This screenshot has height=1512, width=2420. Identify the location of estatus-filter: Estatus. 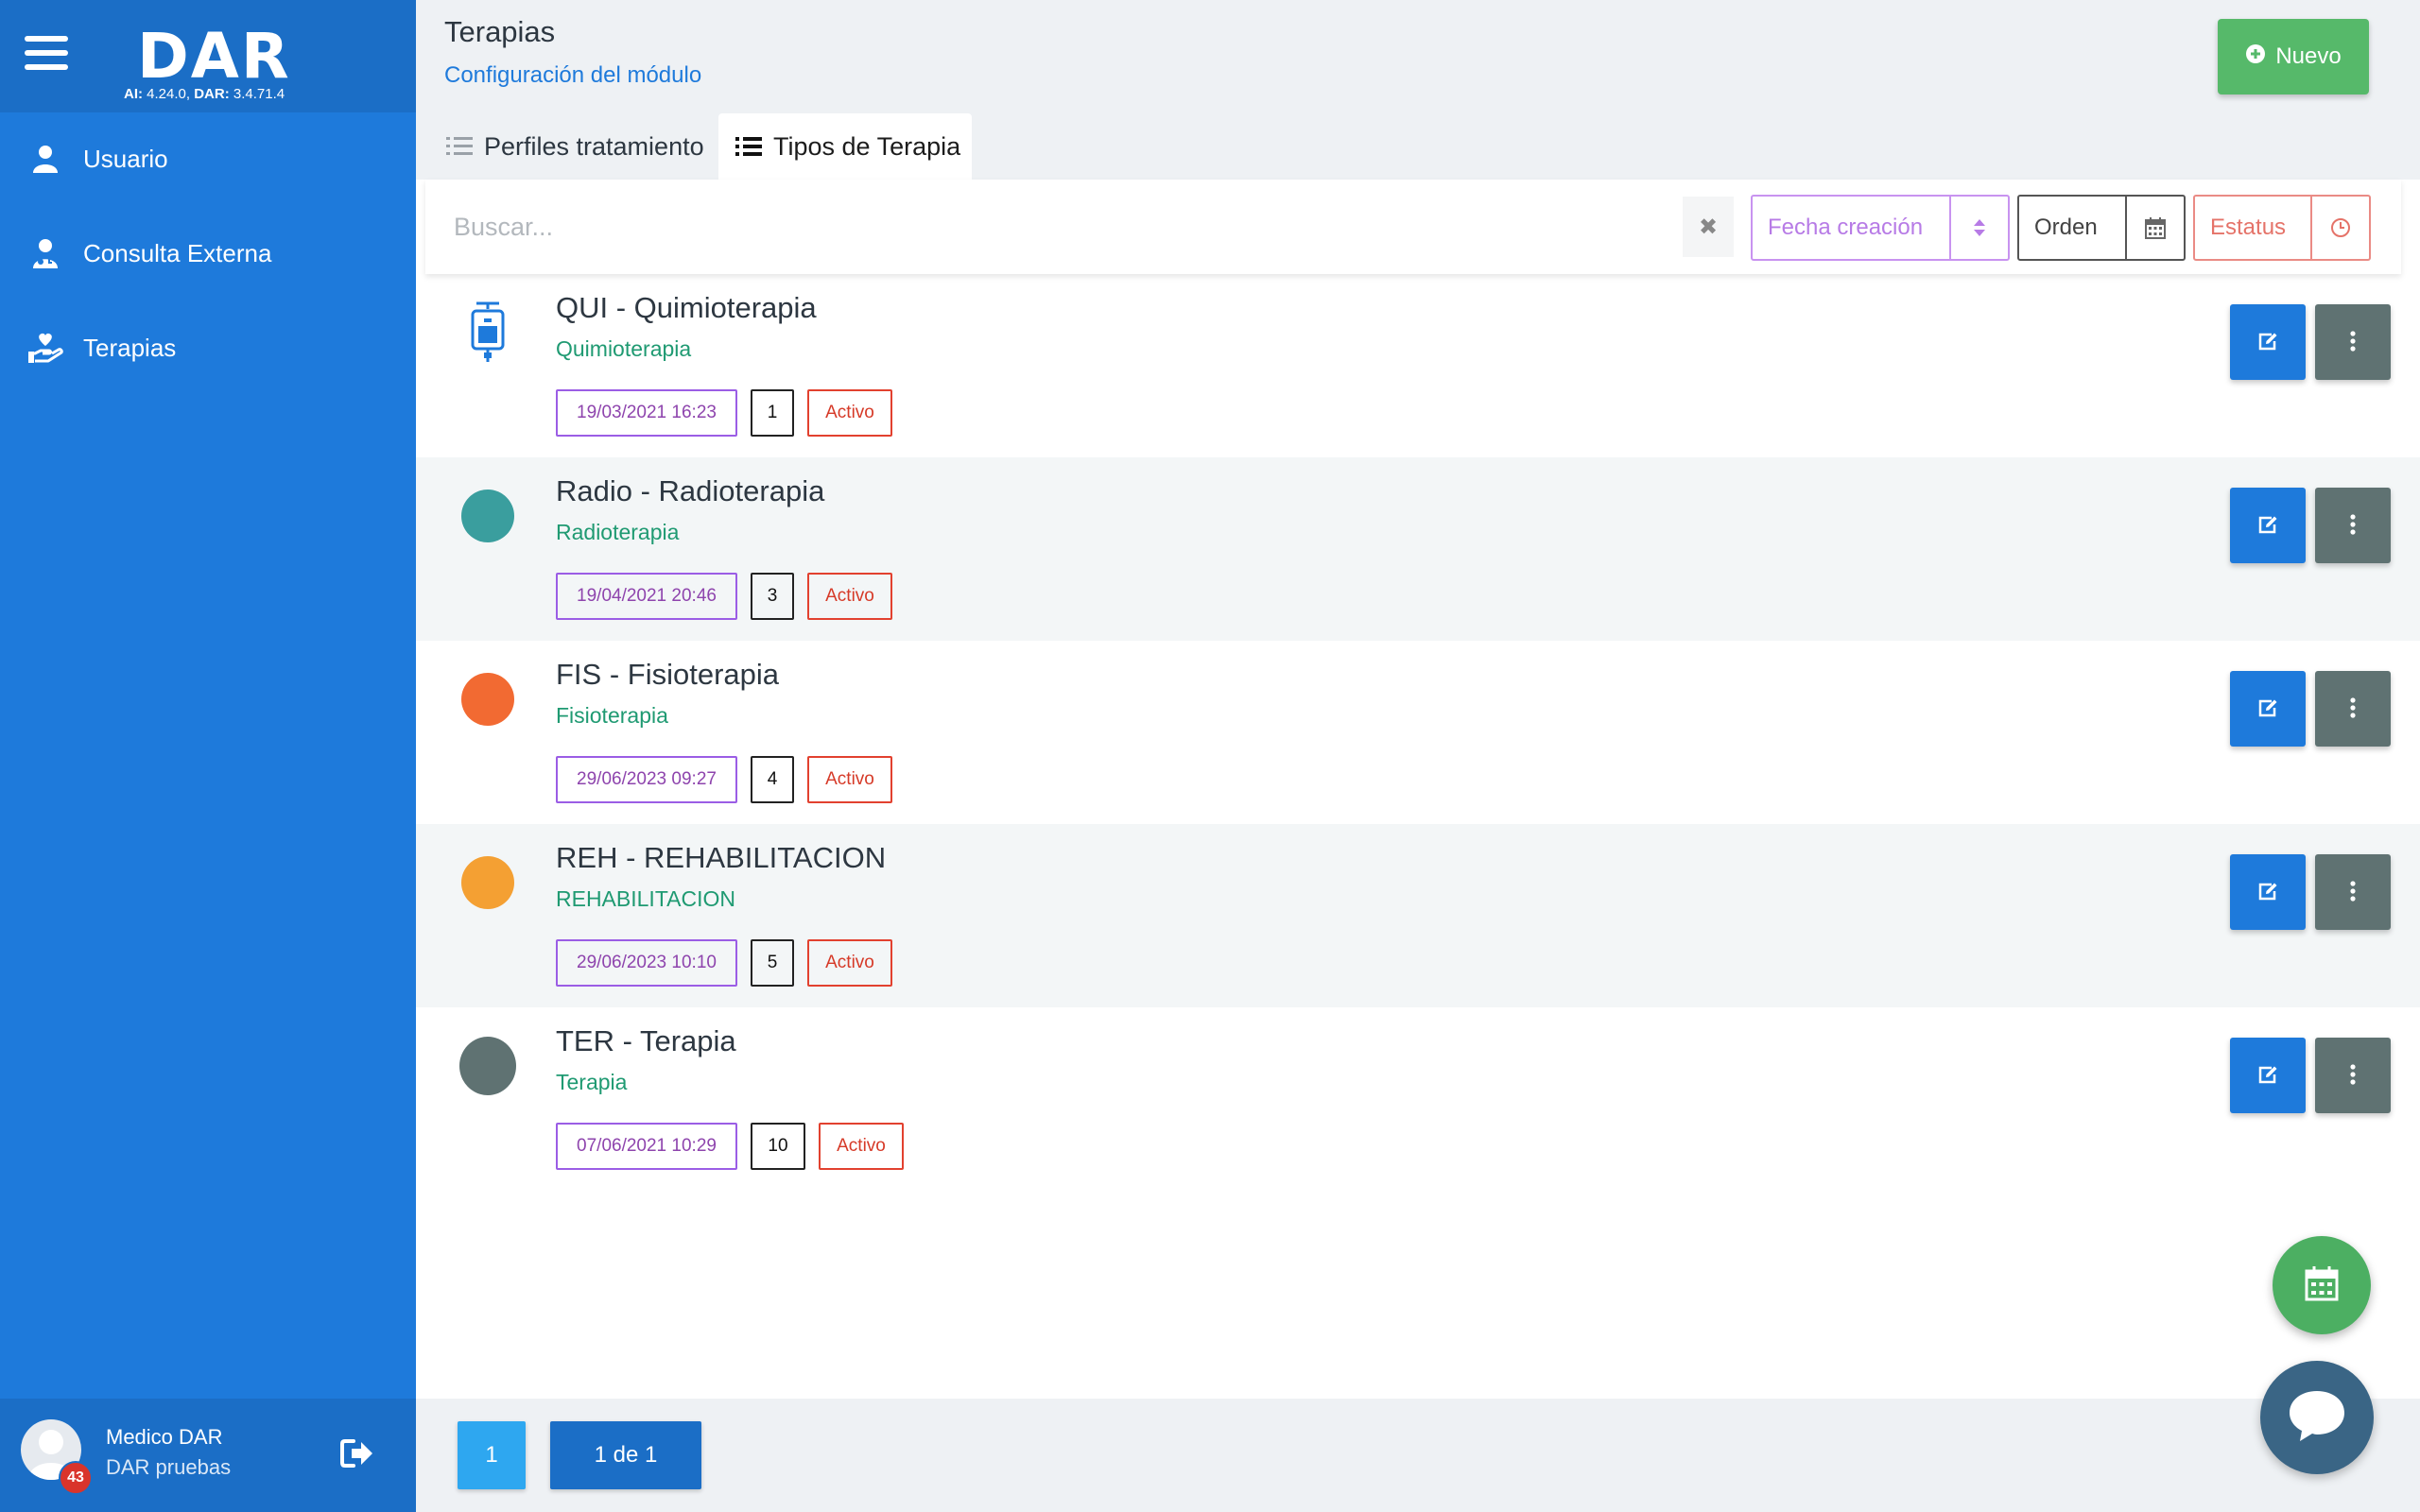
(2282, 228).